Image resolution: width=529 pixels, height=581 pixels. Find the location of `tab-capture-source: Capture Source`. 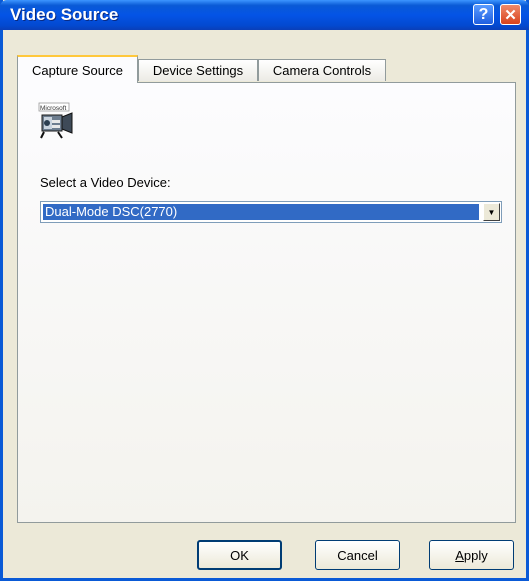

tab-capture-source: Capture Source is located at coordinates (77, 69).